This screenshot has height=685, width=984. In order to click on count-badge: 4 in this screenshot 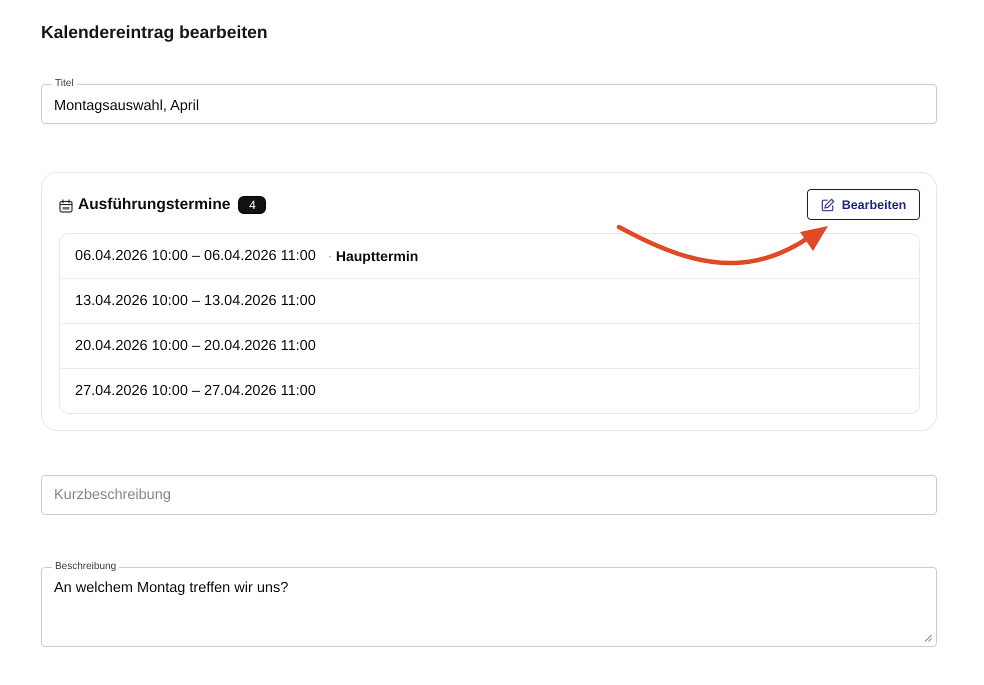, I will do `click(252, 205)`.